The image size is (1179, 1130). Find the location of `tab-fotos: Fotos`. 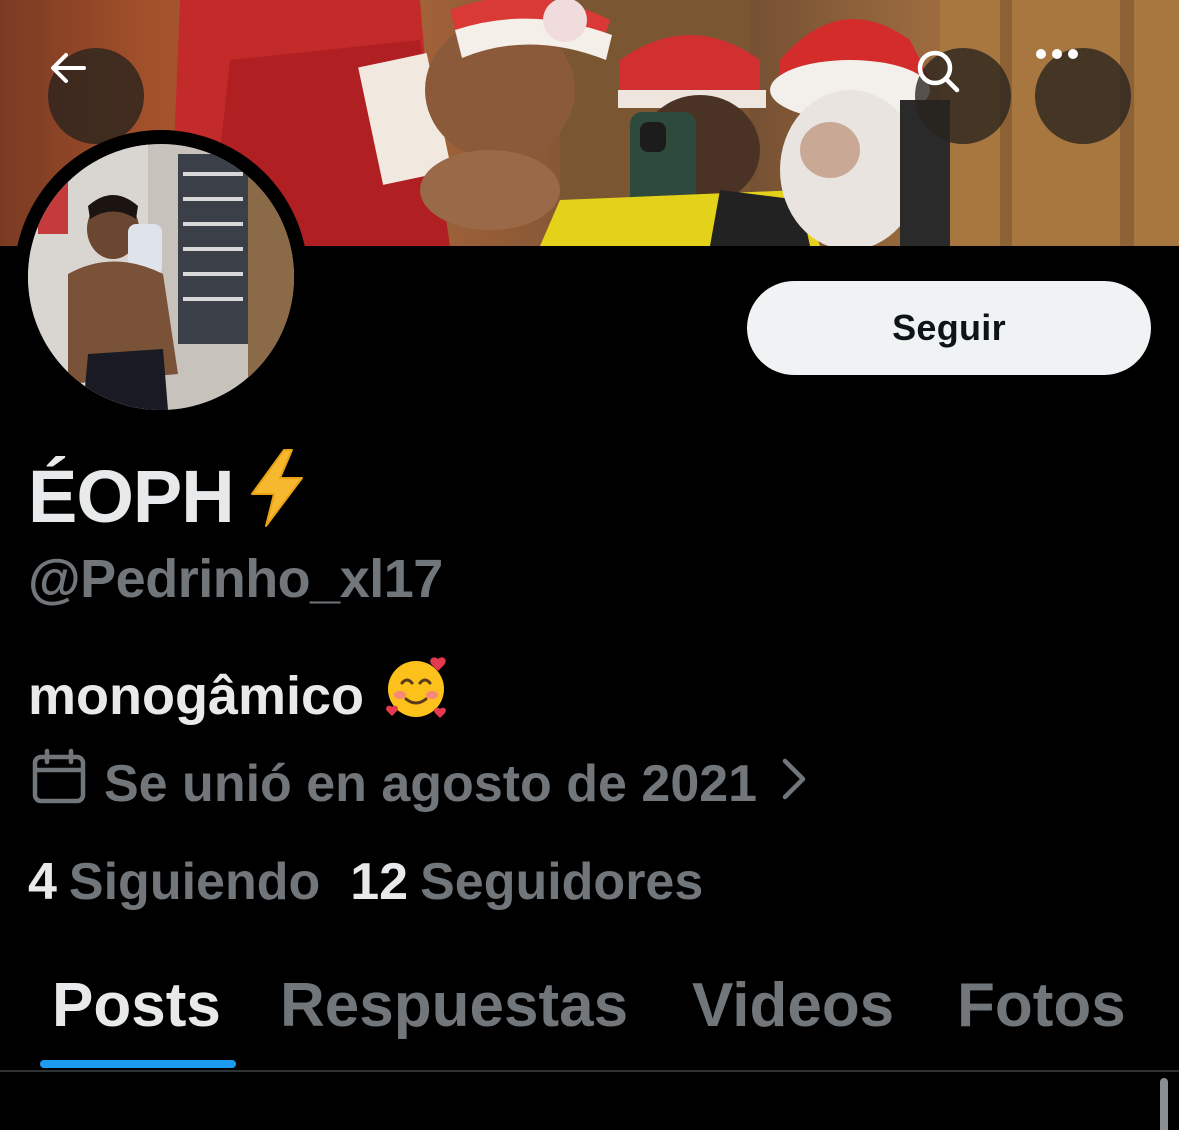

tab-fotos: Fotos is located at coordinates (1041, 1005).